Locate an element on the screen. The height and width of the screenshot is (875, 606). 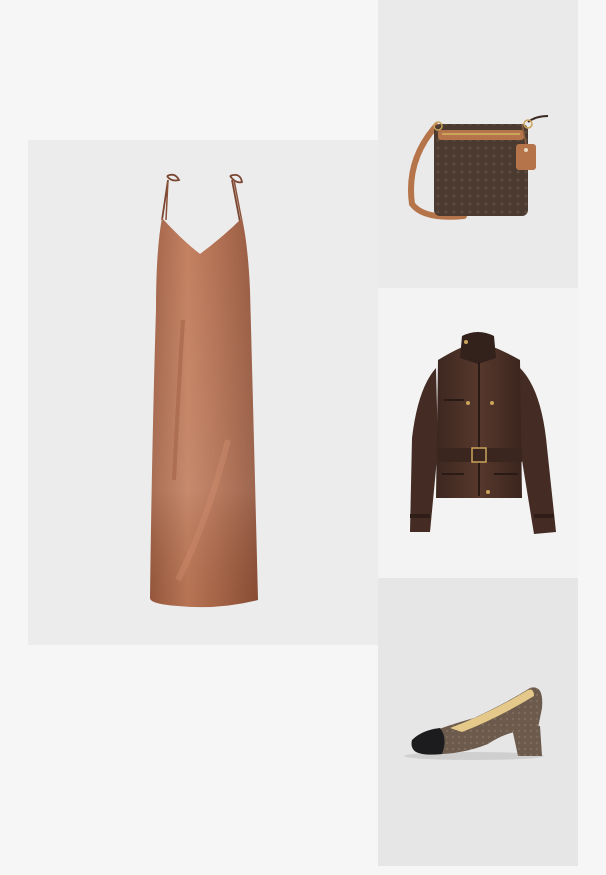
bag-tile is located at coordinates (478, 144).